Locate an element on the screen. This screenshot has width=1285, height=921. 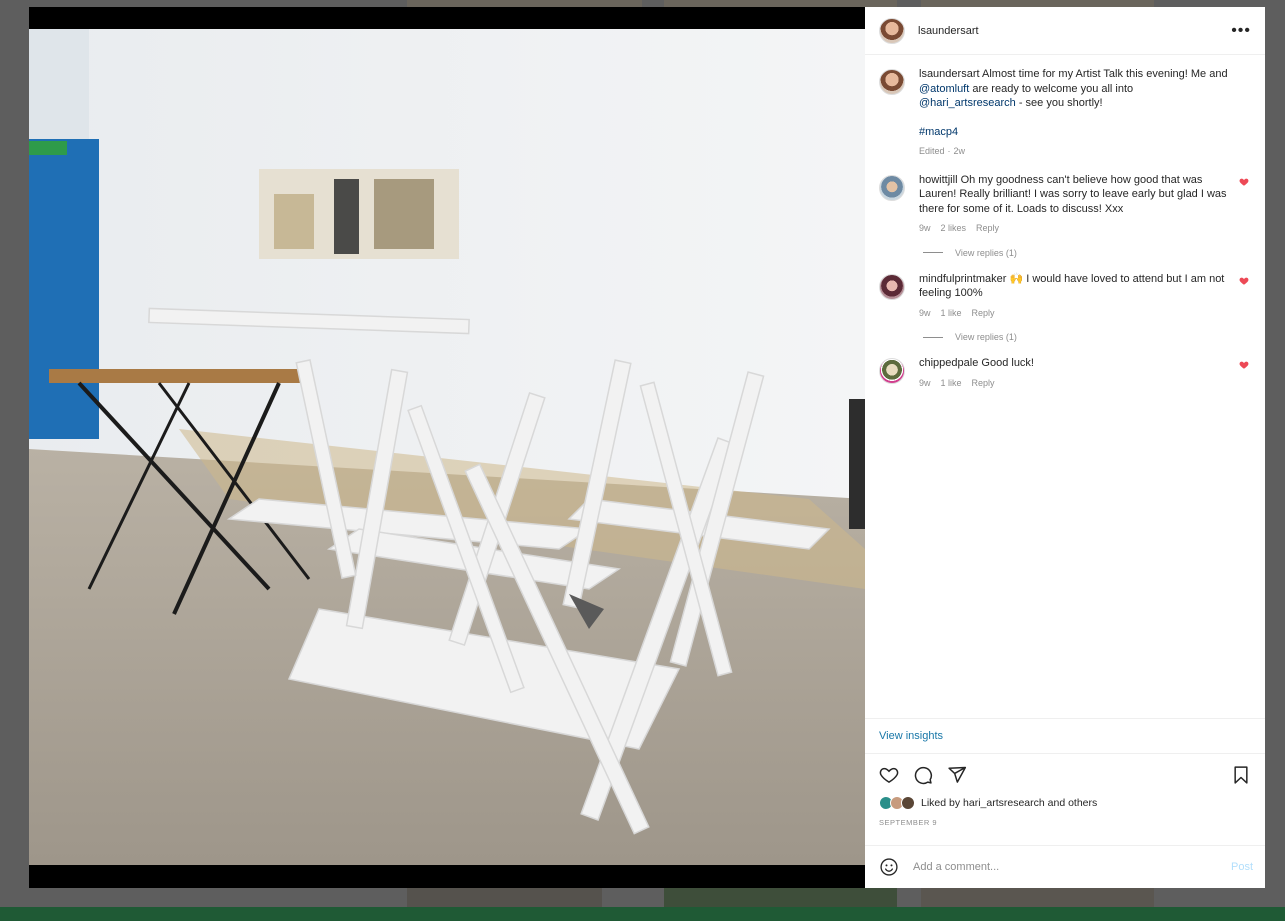
comment-username: mindfulprintmaker is located at coordinates (962, 279).